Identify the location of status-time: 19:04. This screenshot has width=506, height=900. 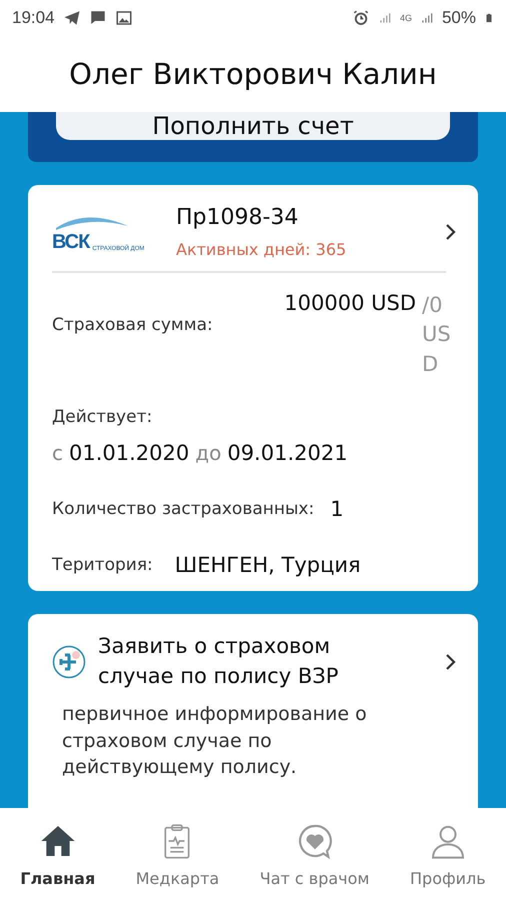
(33, 18).